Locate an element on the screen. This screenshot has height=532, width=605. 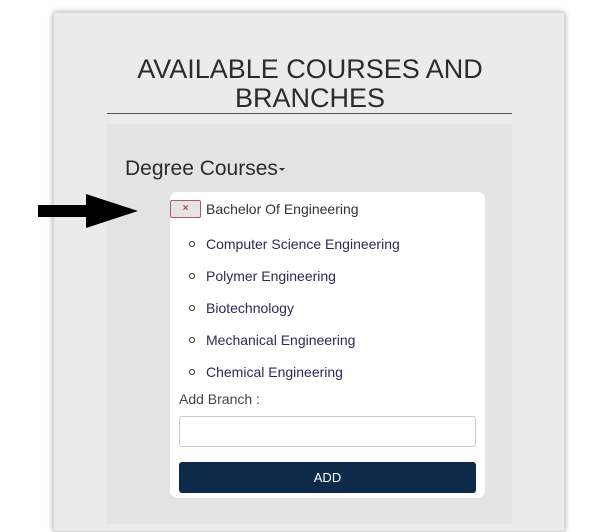
branch-link: Chemical Engineering is located at coordinates (274, 372).